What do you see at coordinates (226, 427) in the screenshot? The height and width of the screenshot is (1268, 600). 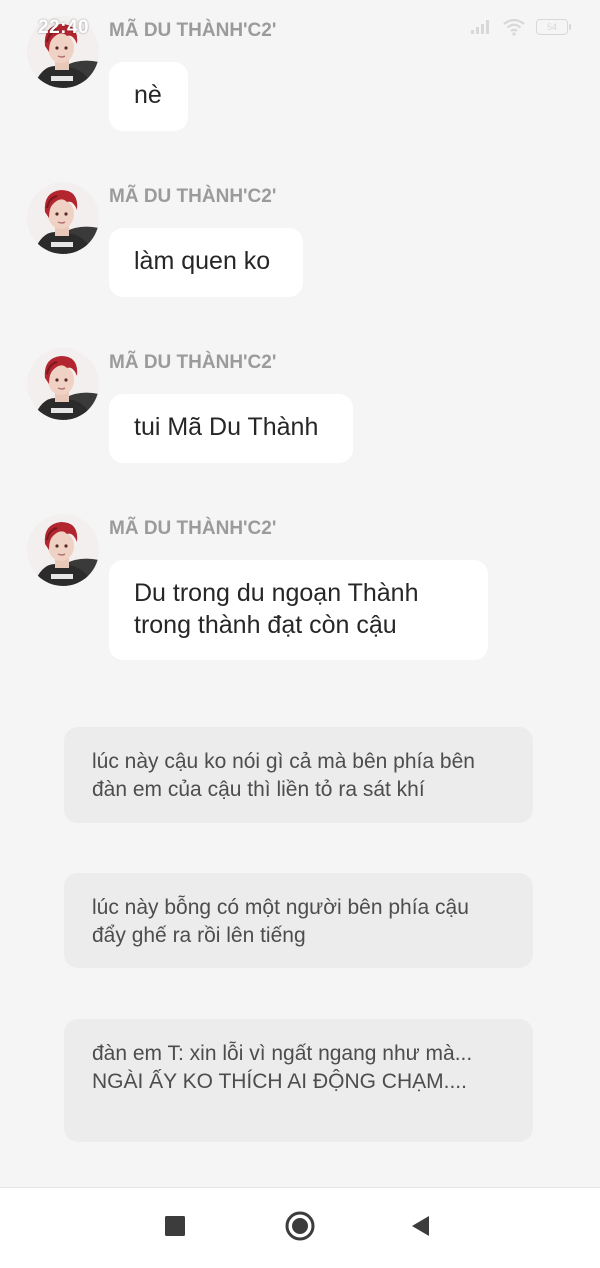 I see `message-text: tui Mã Du Thành` at bounding box center [226, 427].